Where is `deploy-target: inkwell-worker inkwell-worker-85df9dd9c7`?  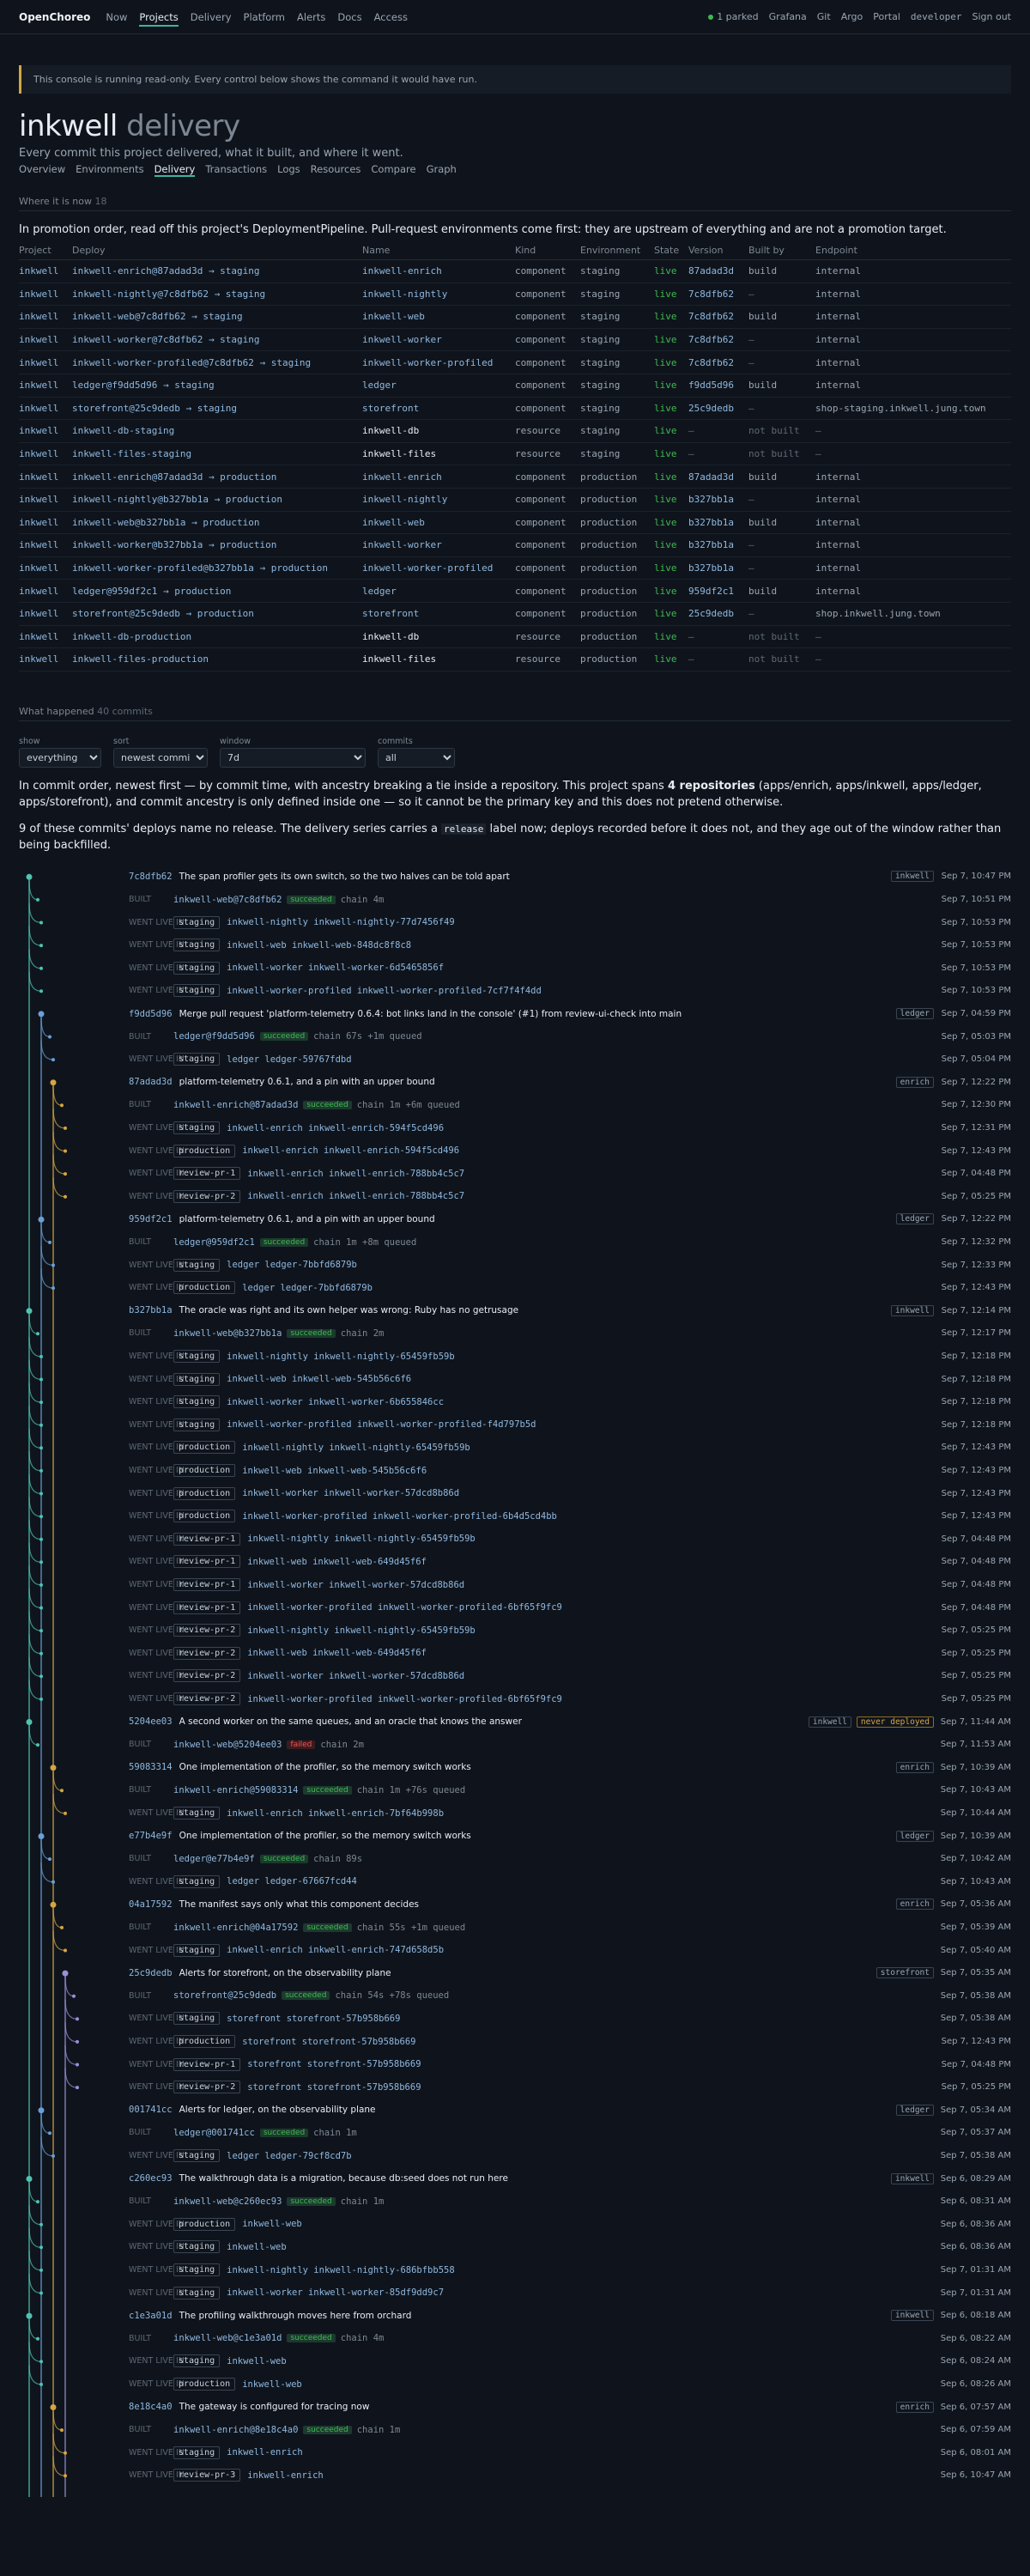 deploy-target: inkwell-worker inkwell-worker-85df9dd9c7 is located at coordinates (335, 2292).